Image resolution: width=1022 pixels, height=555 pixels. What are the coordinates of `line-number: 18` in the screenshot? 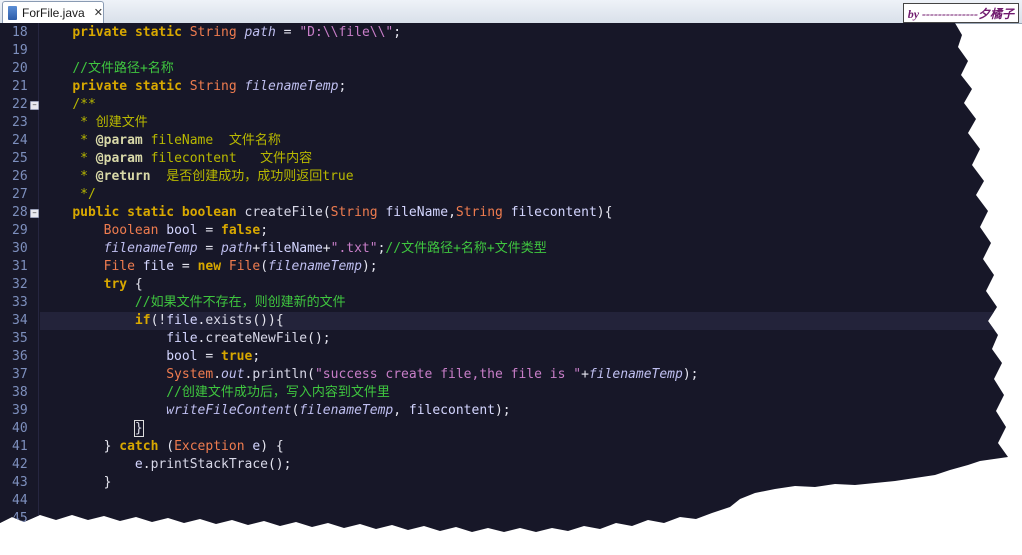 It's located at (20, 32).